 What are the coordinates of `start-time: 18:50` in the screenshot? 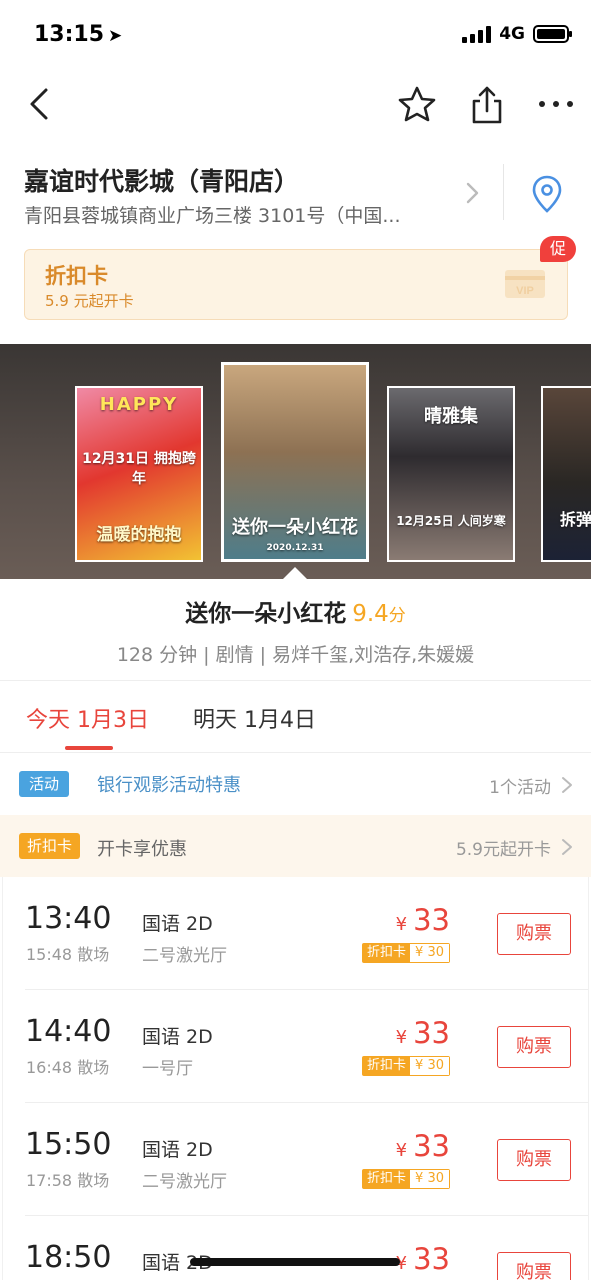 It's located at (68, 1257).